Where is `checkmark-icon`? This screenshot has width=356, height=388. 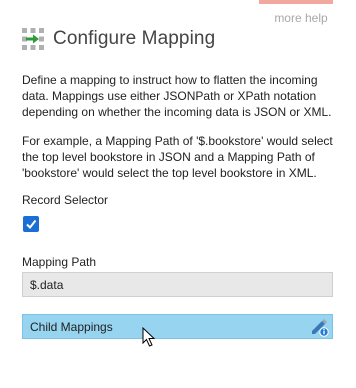 checkmark-icon is located at coordinates (31, 224).